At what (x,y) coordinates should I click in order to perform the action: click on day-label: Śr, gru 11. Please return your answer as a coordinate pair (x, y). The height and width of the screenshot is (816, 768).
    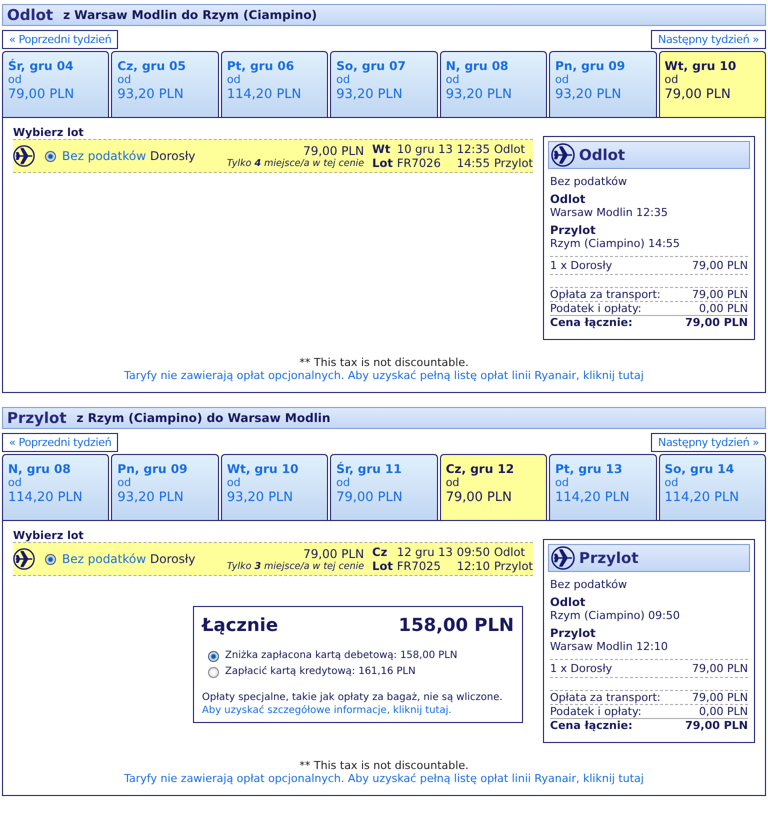
    Looking at the image, I should click on (369, 469).